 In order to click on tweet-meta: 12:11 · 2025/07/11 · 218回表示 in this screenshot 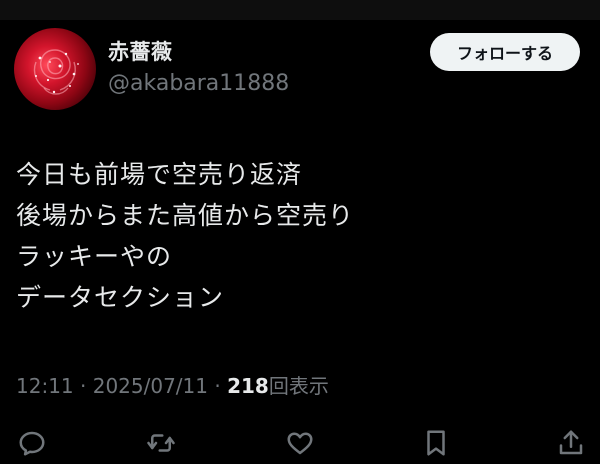, I will do `click(172, 384)`.